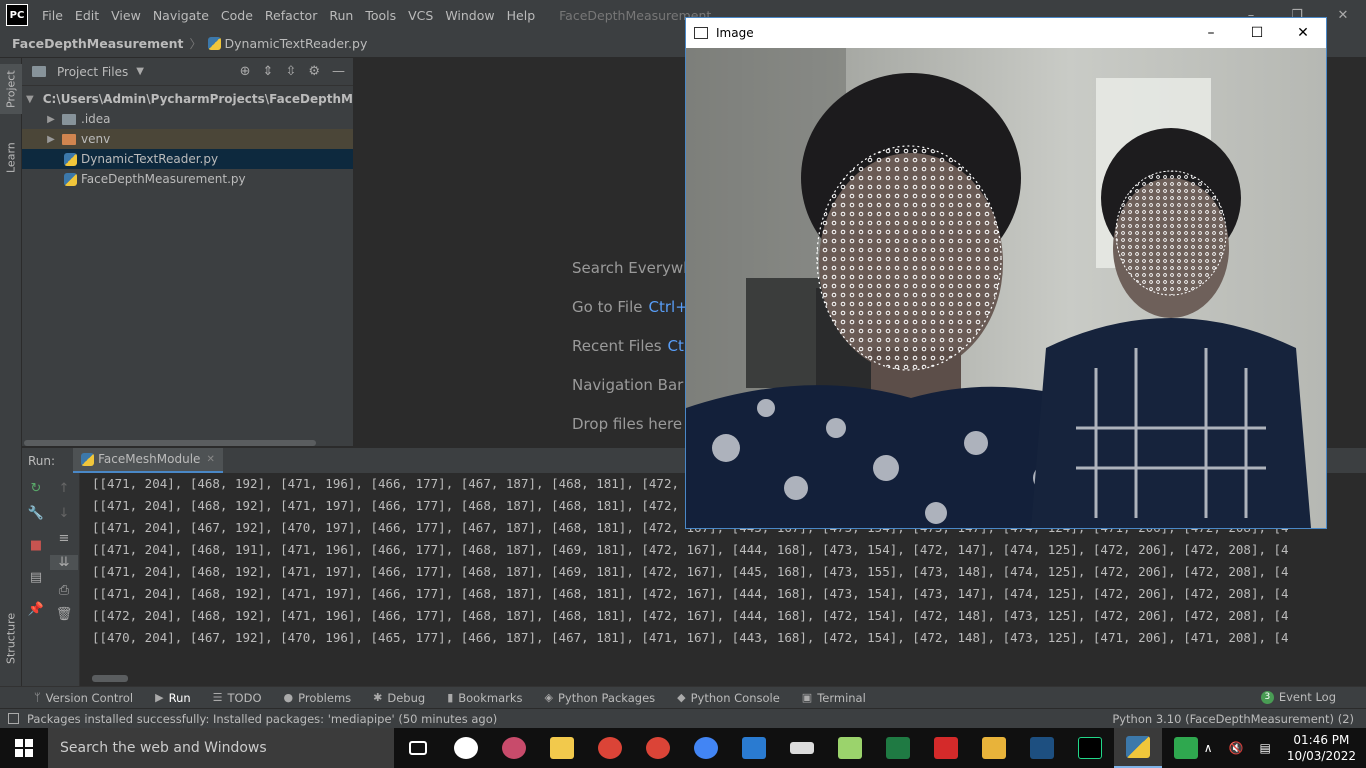  Describe the element at coordinates (98, 43) in the screenshot. I see `breadcrumb-project: FaceDepthMeasurement` at that location.